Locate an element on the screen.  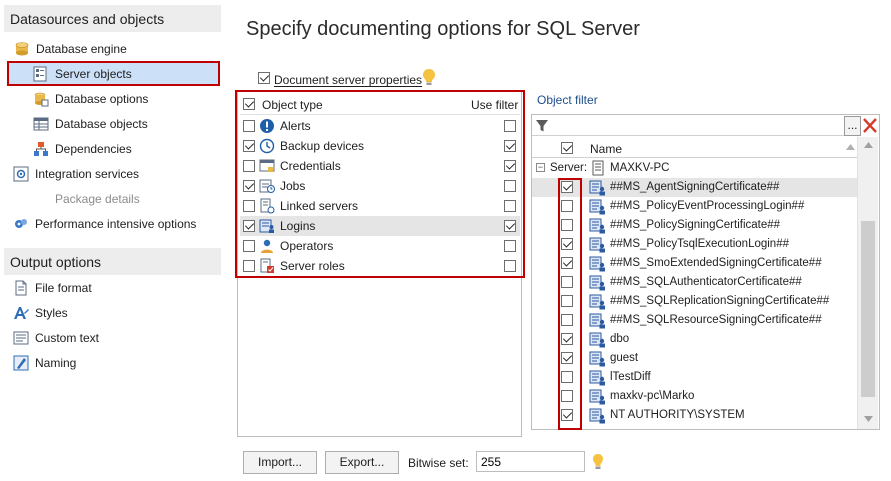
styles-icon is located at coordinates (21, 313).